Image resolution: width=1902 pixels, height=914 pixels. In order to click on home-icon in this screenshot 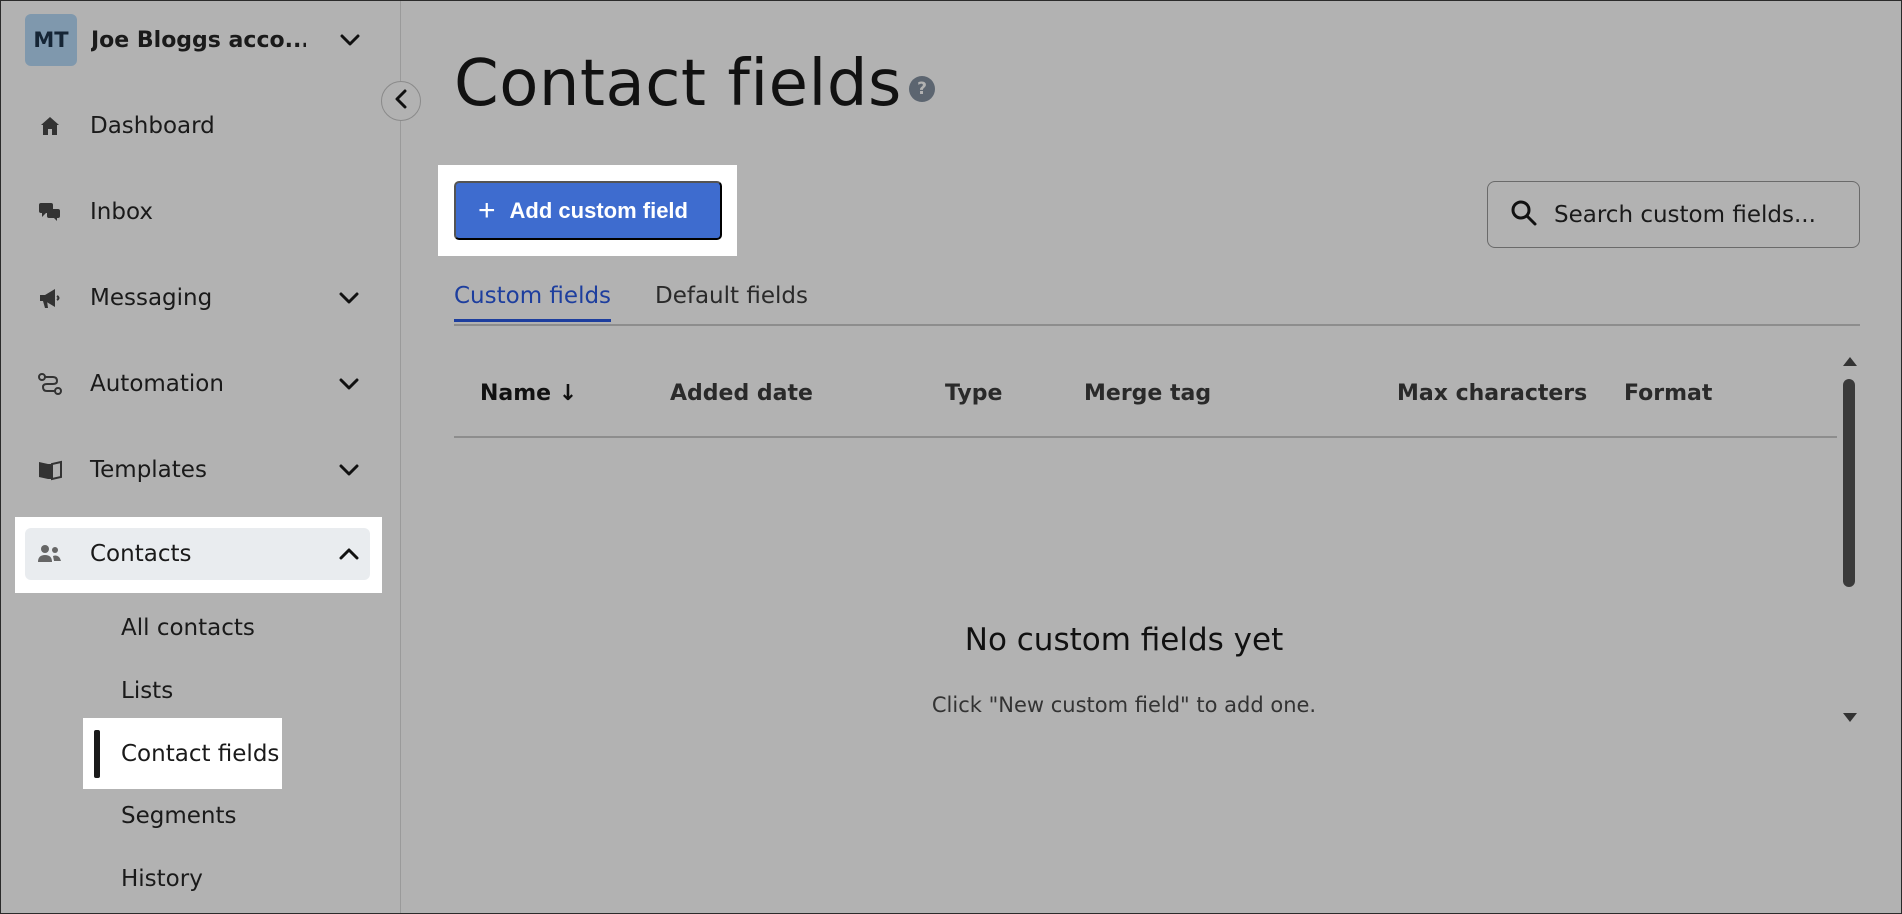, I will do `click(50, 126)`.